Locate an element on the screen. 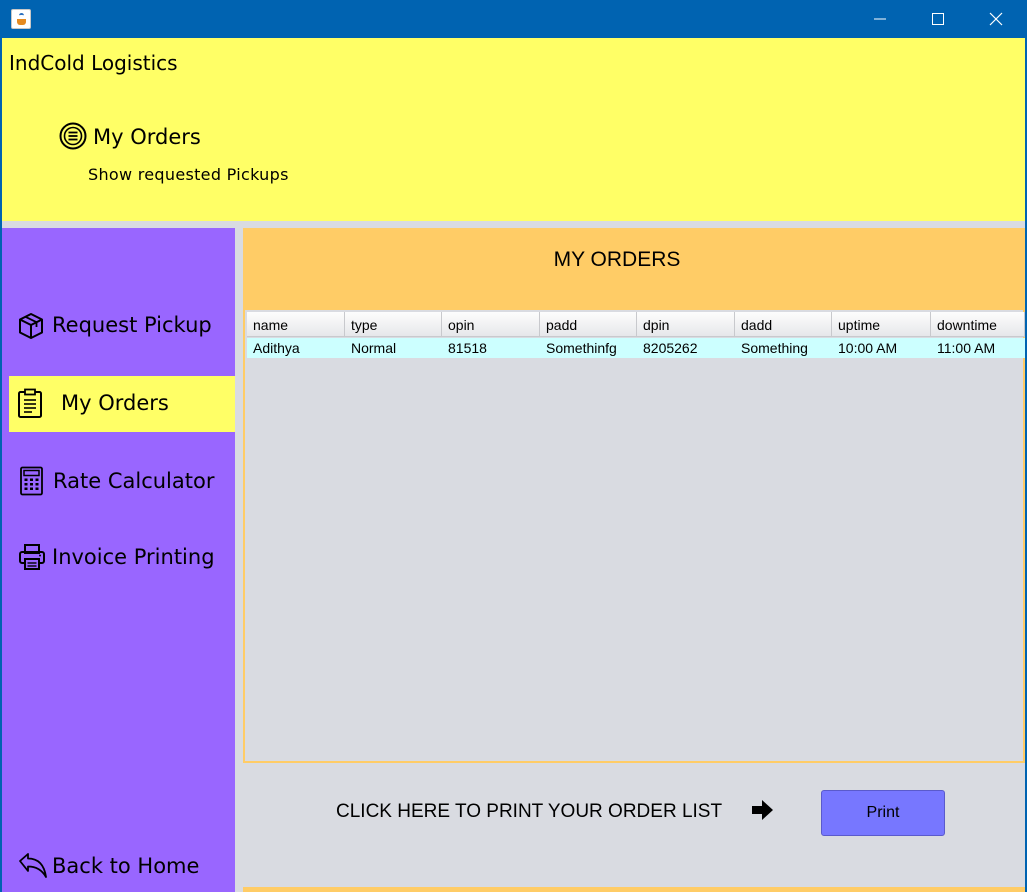 This screenshot has width=1027, height=892. column-header-downtime: downtime is located at coordinates (978, 324).